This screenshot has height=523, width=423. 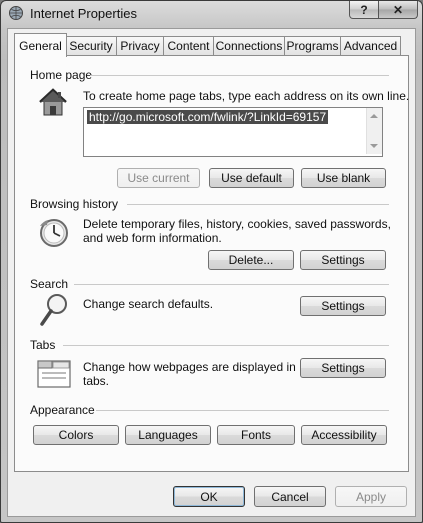 What do you see at coordinates (256, 435) in the screenshot?
I see `fonts-button: Fonts` at bounding box center [256, 435].